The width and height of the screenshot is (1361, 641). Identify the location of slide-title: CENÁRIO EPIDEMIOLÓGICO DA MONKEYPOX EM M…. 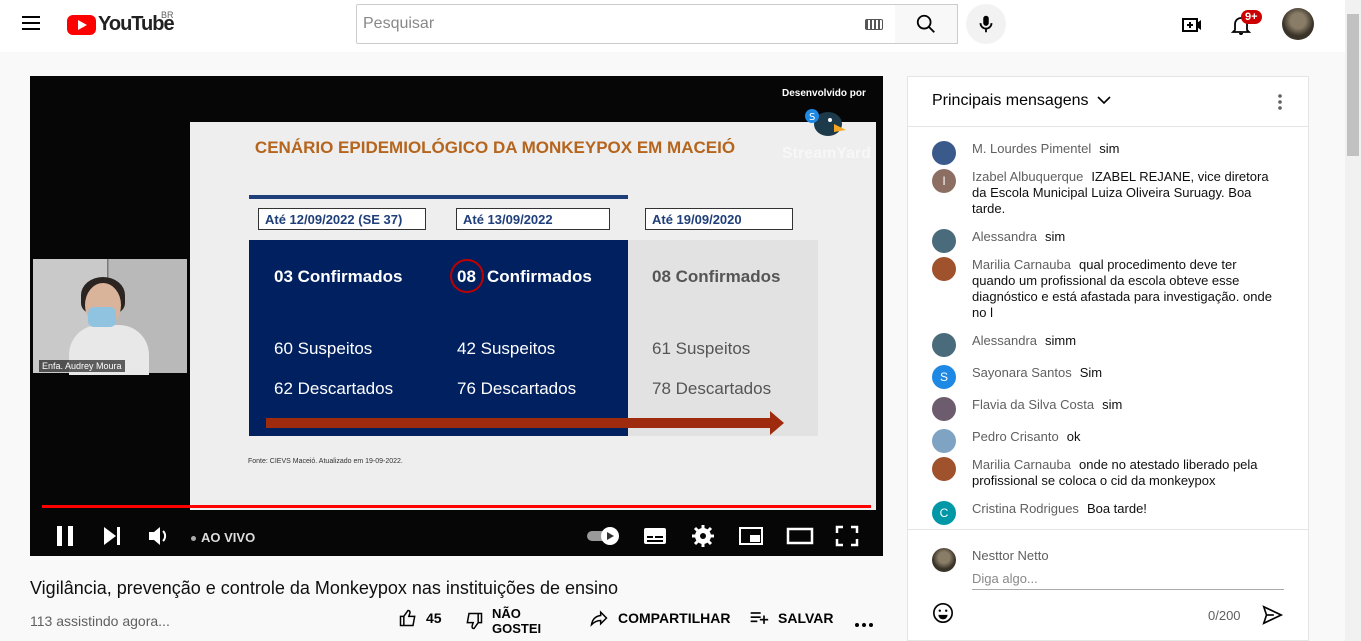
(495, 147).